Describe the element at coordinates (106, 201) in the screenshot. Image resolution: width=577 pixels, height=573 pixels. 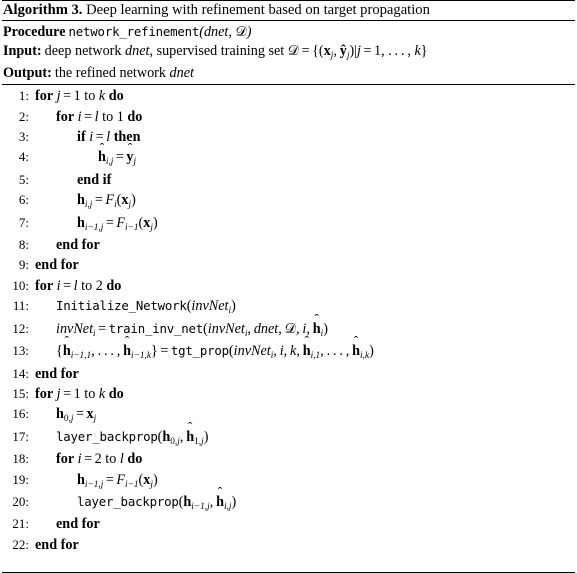
I see `line-content: hi,j = Fi(xj)` at that location.